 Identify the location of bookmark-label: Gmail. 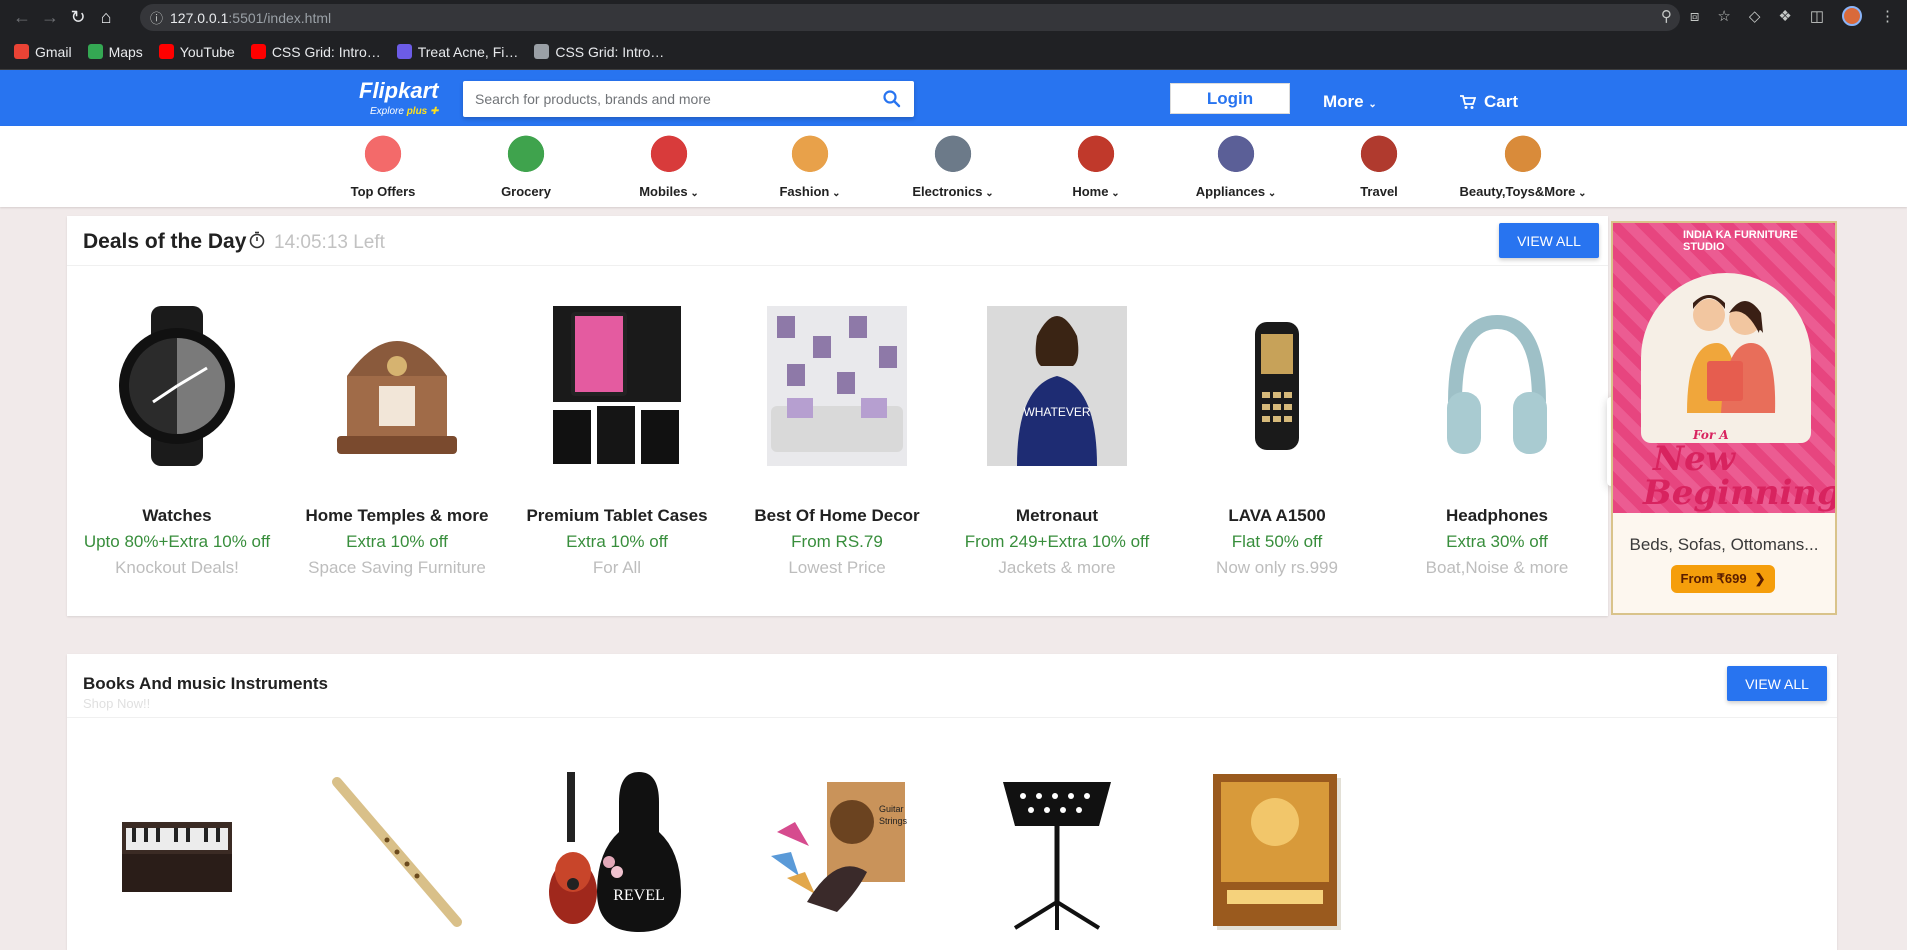
(53, 51).